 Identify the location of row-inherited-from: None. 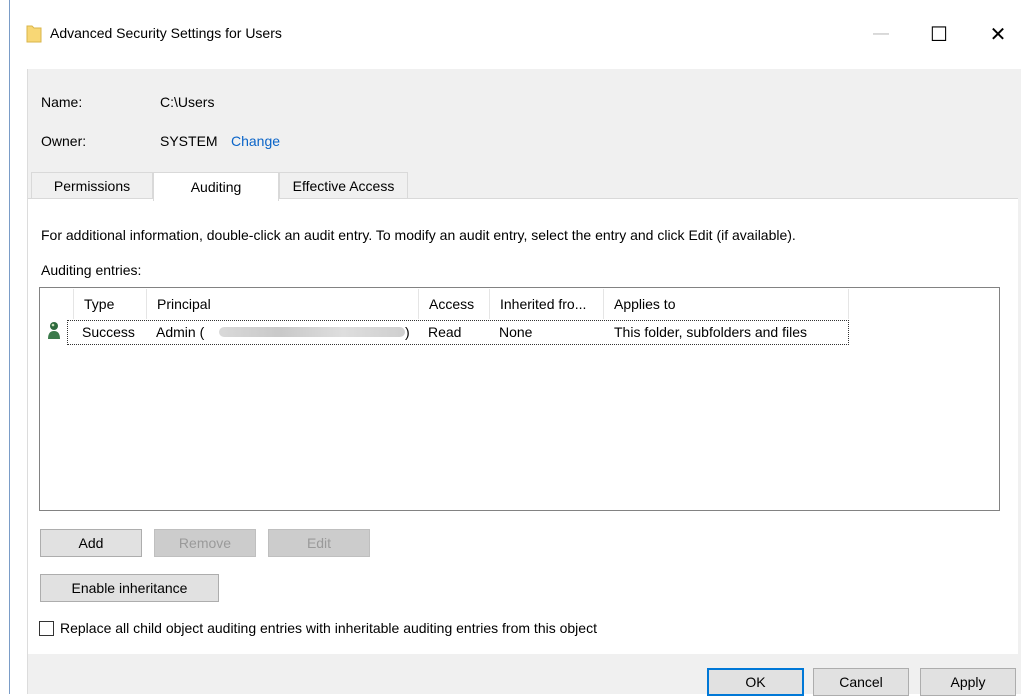
(516, 332).